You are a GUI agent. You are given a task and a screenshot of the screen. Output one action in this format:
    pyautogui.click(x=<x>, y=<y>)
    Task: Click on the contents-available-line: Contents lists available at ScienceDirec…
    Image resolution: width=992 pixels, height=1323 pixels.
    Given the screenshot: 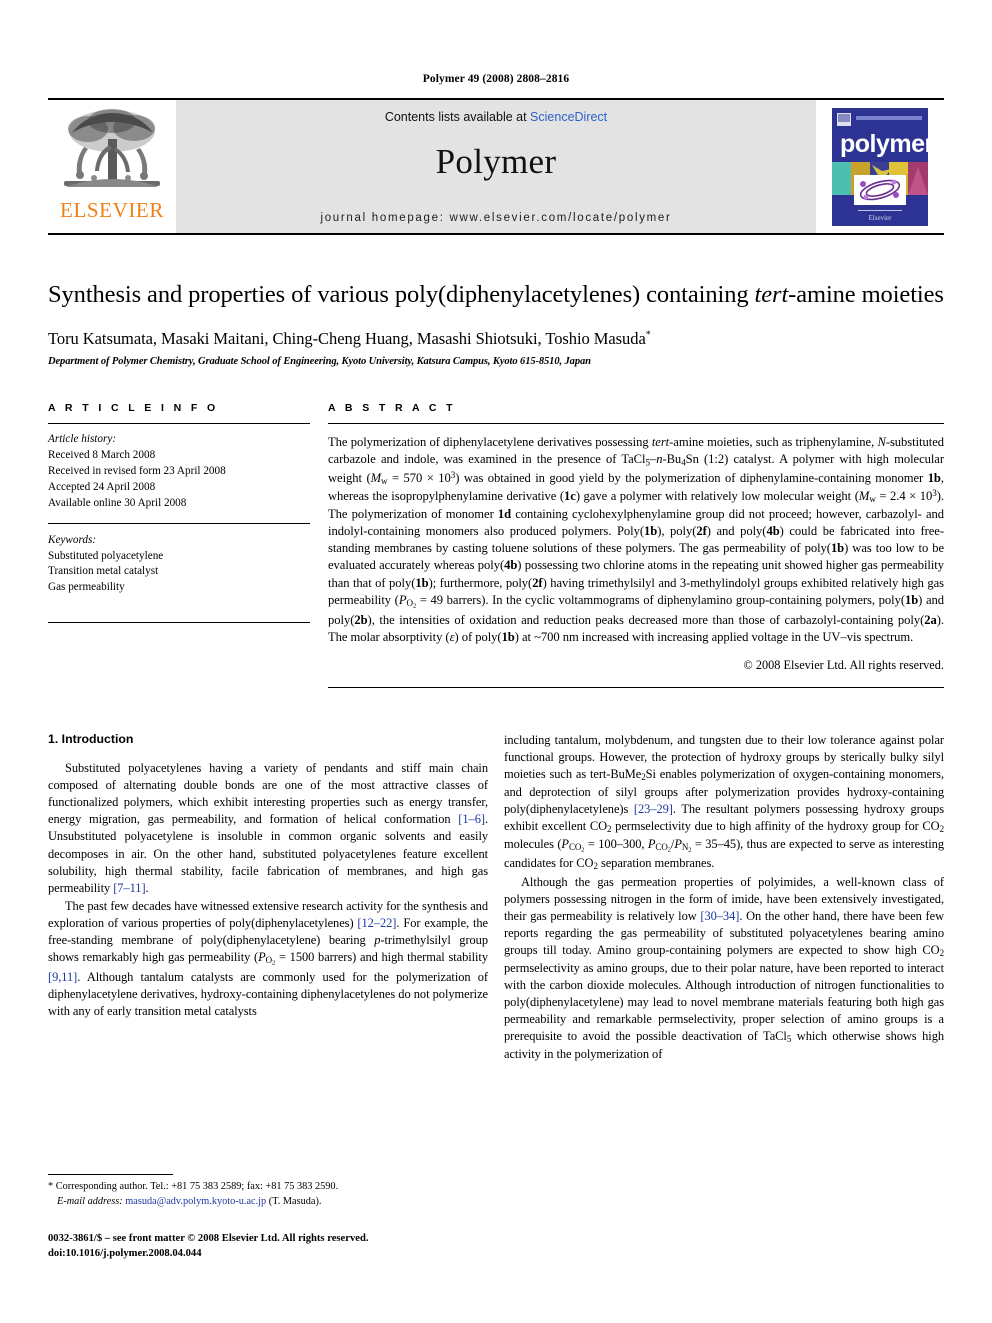 What is the action you would take?
    pyautogui.click(x=496, y=117)
    